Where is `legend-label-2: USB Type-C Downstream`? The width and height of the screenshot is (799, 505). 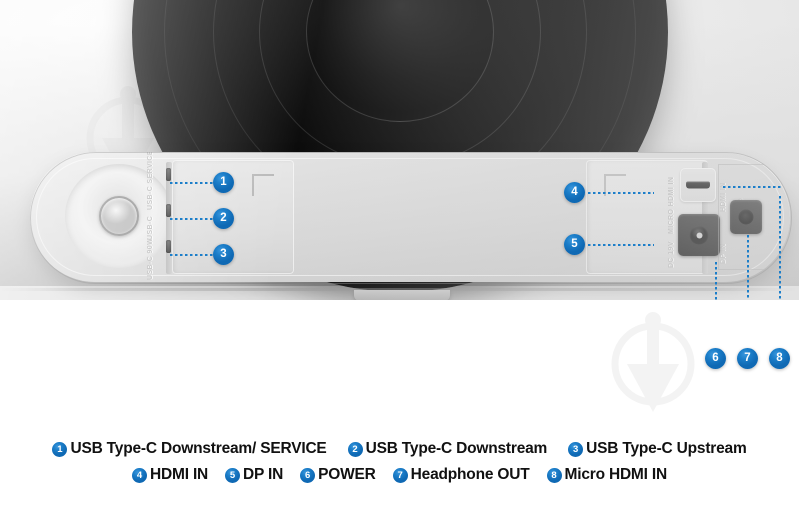
legend-label-2: USB Type-C Downstream is located at coordinates (456, 448).